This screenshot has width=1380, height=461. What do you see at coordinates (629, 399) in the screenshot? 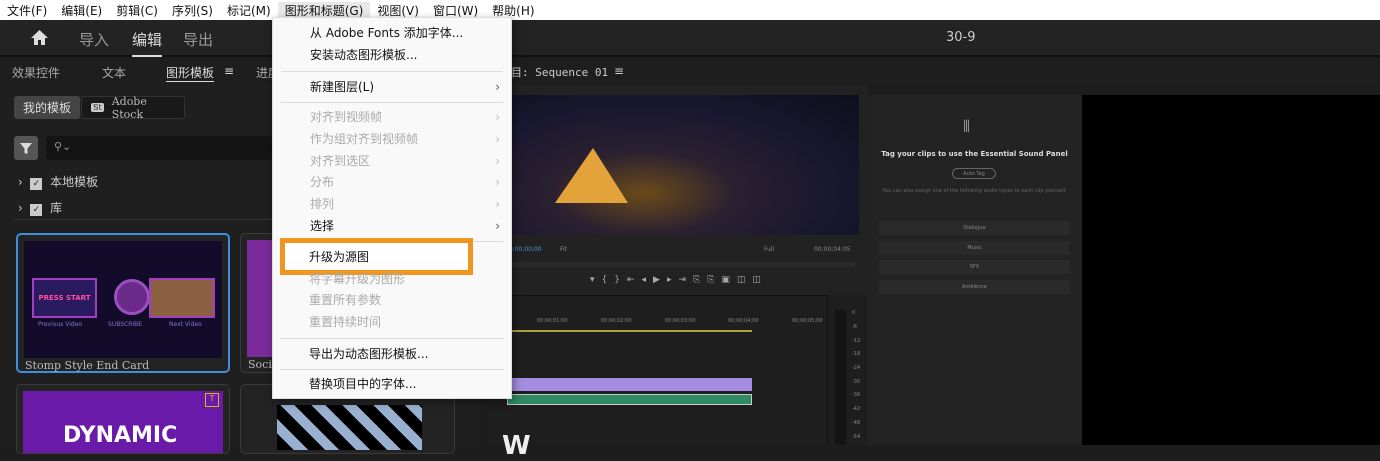
I see `audio-clip` at bounding box center [629, 399].